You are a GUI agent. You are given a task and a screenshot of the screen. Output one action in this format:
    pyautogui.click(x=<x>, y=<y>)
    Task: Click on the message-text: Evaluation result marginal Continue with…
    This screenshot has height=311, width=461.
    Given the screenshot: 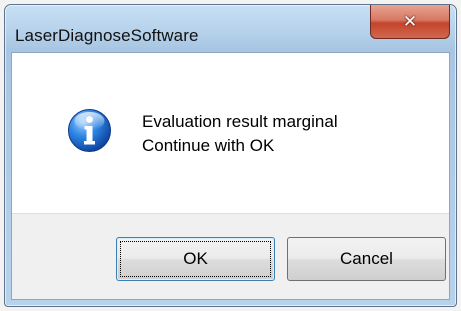 What is the action you would take?
    pyautogui.click(x=240, y=134)
    